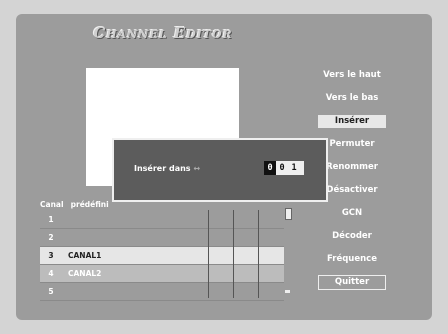  What do you see at coordinates (270, 168) in the screenshot?
I see `digit-1: 0` at bounding box center [270, 168].